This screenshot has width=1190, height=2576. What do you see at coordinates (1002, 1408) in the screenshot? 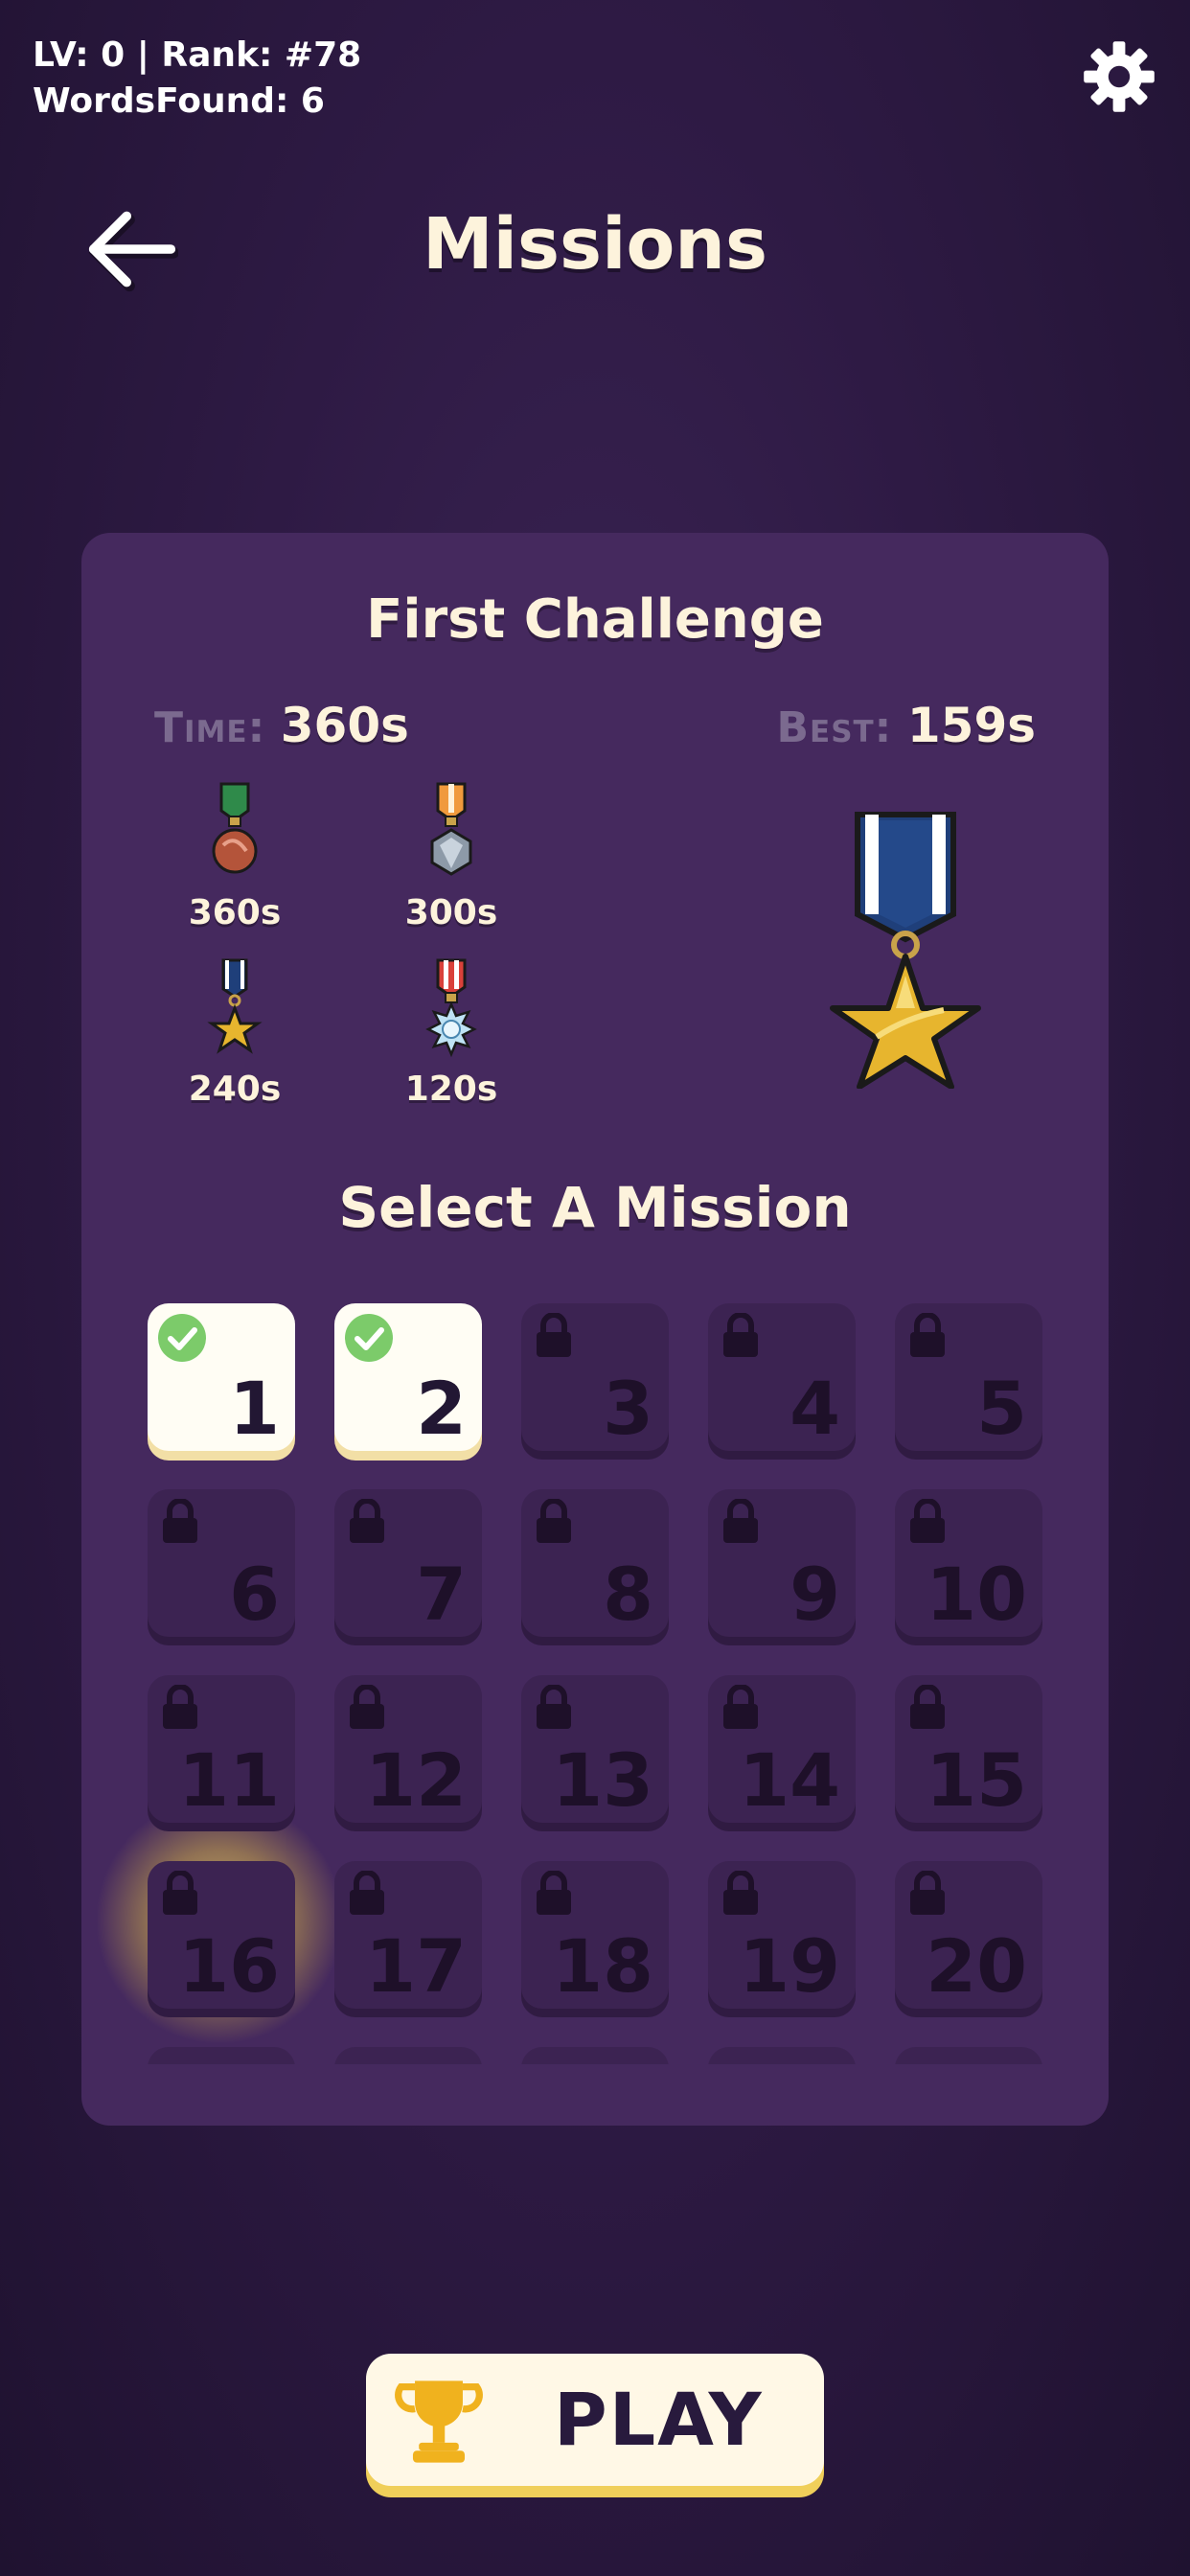
I see `mission-number: 5` at bounding box center [1002, 1408].